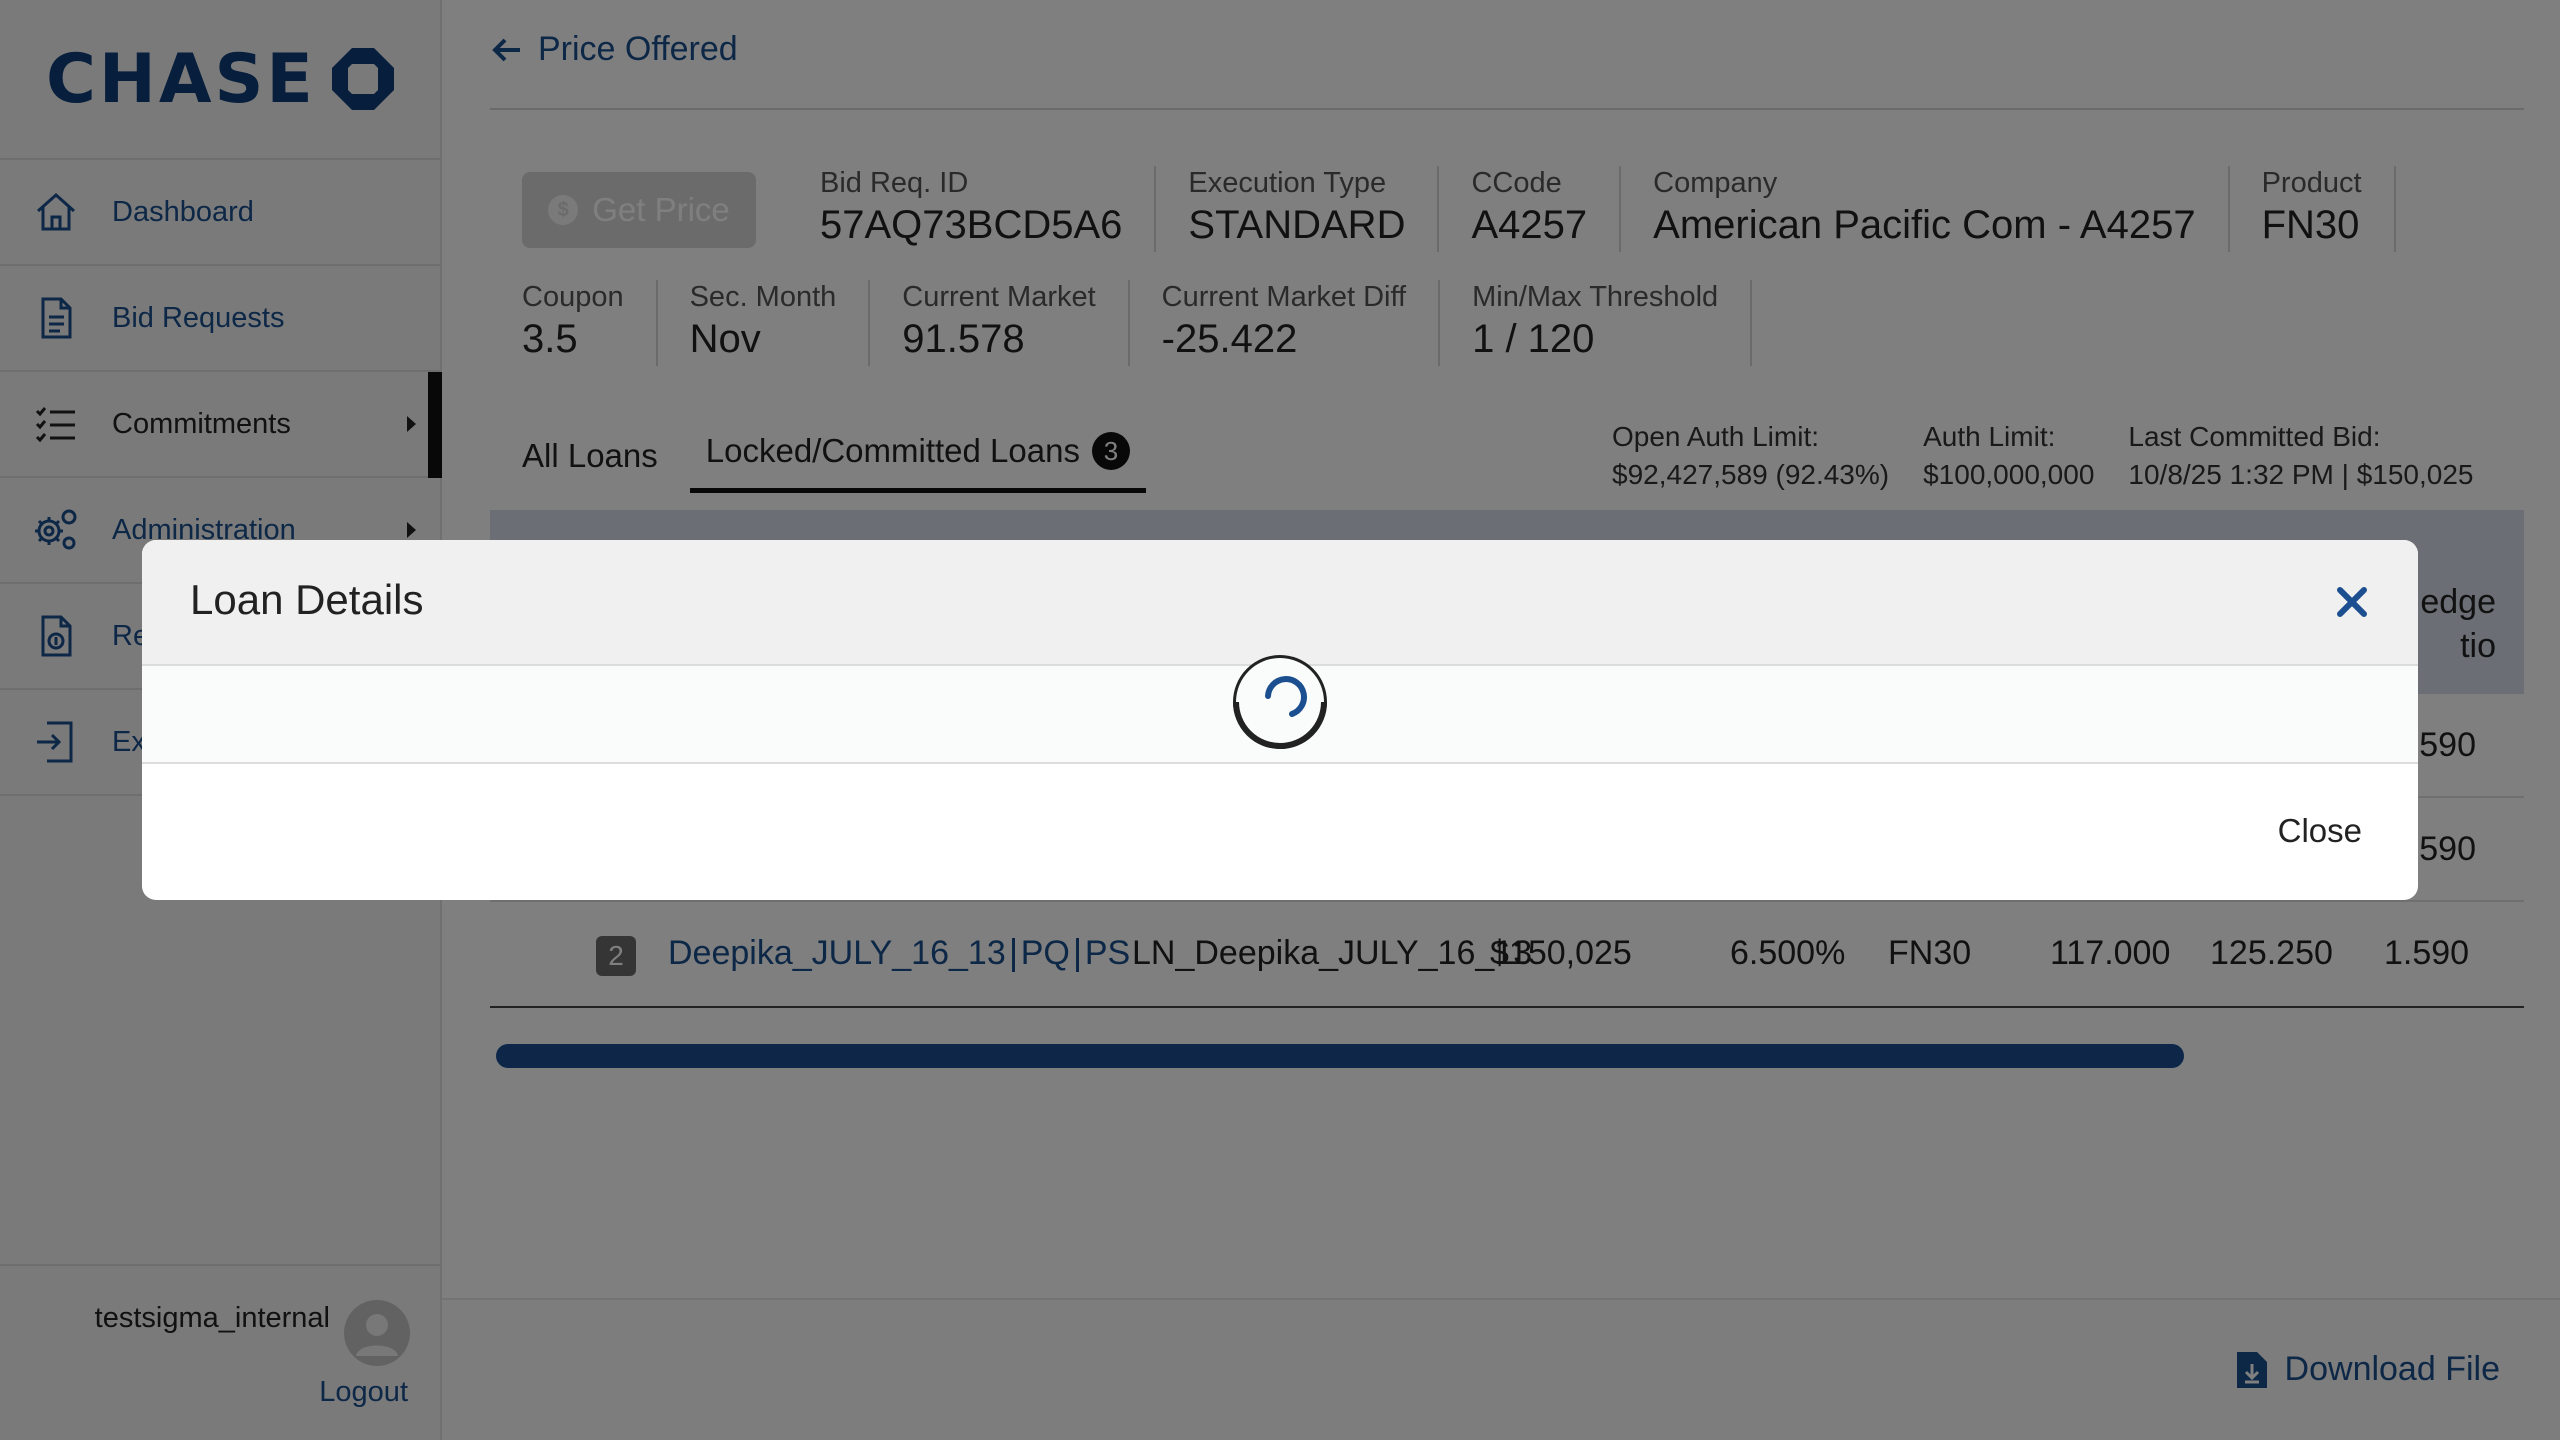 The image size is (2560, 1440). Describe the element at coordinates (1280, 603) in the screenshot. I see `modal-header: Loan Details` at that location.